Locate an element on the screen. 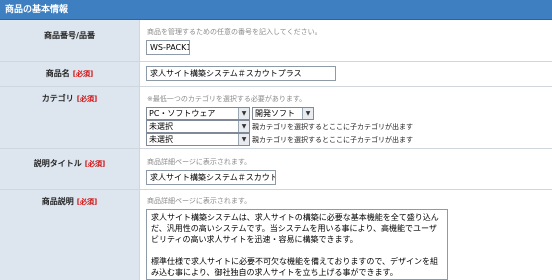 This screenshot has width=552, height=280. product-code-note: 商品を管理するための任意の番号を記入してください。 is located at coordinates (234, 32).